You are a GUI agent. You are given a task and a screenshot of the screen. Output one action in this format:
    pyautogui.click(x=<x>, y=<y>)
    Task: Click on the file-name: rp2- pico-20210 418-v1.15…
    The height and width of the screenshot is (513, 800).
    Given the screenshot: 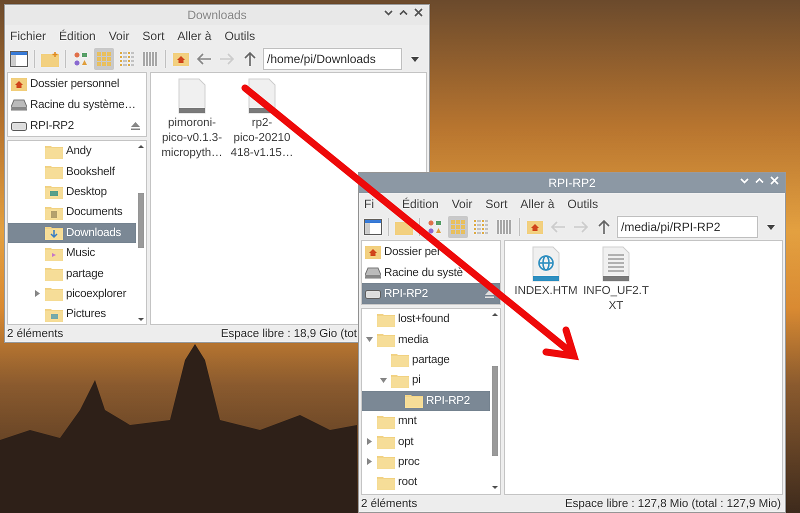 What is the action you would take?
    pyautogui.click(x=262, y=138)
    